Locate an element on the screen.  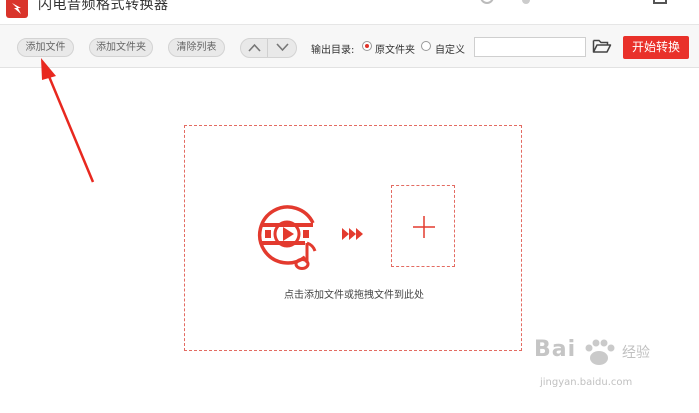
toolbar: 添加文件 添加文件夹 清除列表 输出目录: 原文件夹 自定义 开始转换 is located at coordinates (349, 46).